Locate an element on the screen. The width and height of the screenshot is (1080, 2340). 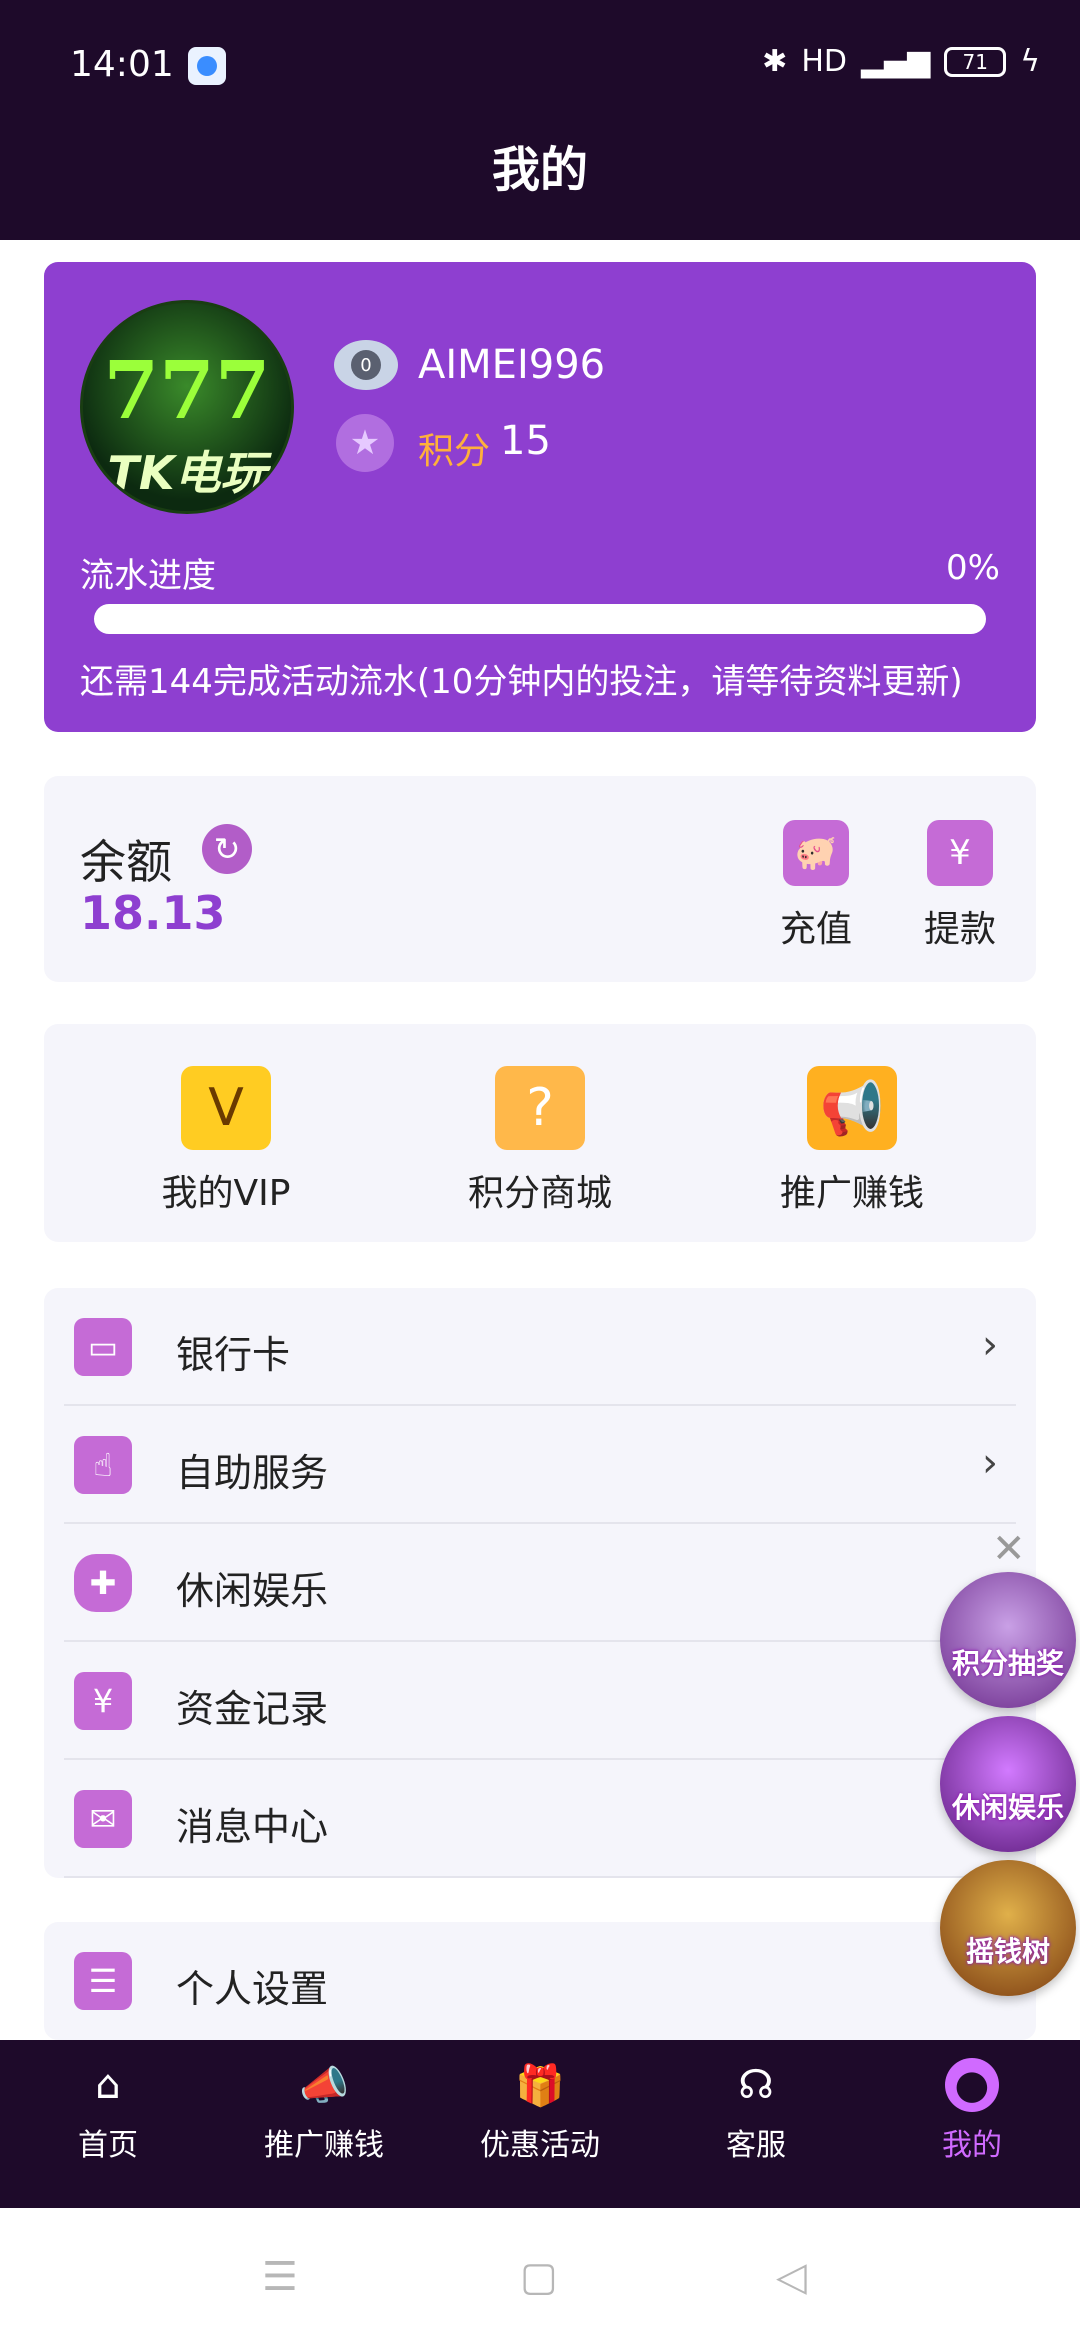
refresh-icon: ↻ is located at coordinates (227, 849).